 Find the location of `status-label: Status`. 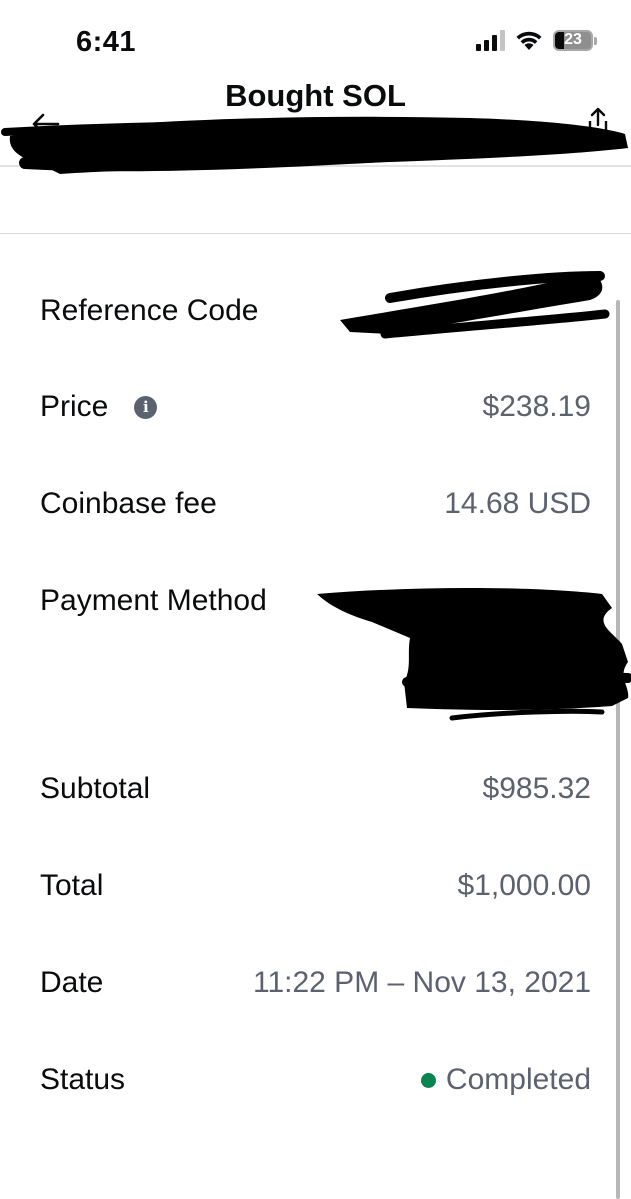

status-label: Status is located at coordinates (83, 1079).